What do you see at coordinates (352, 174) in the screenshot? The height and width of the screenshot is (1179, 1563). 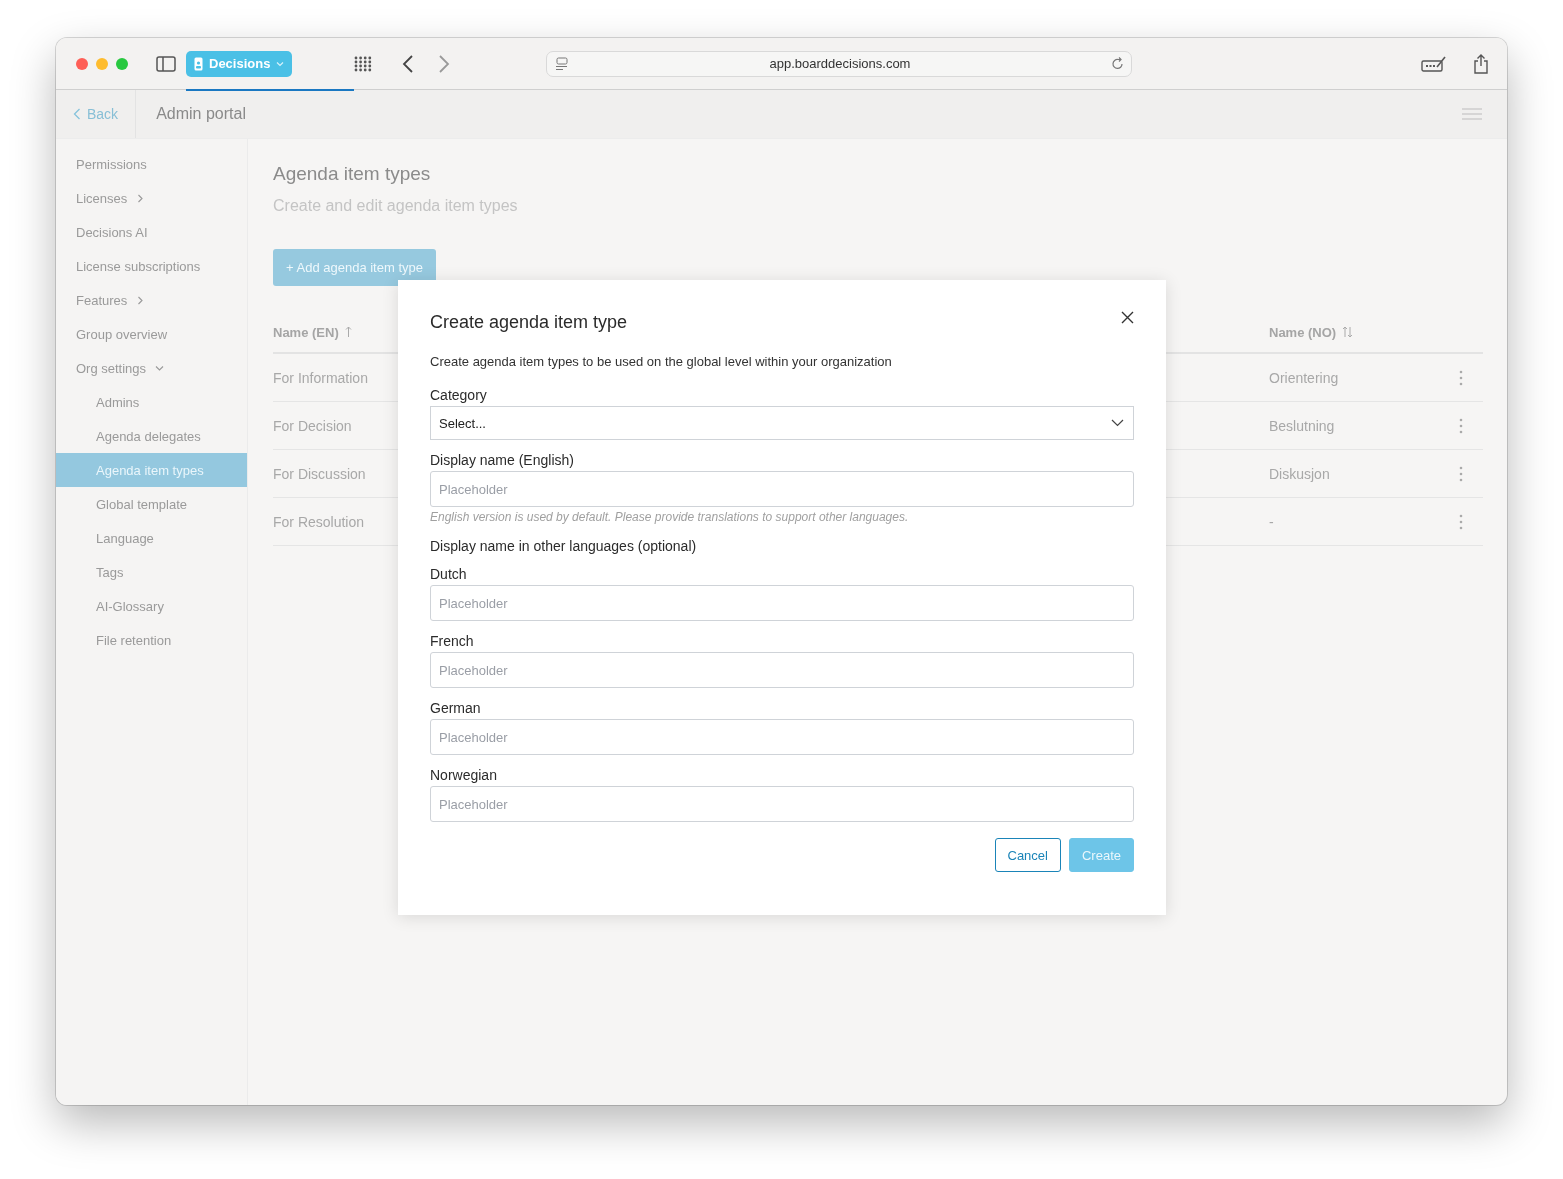 I see `page-title: Agenda item types` at bounding box center [352, 174].